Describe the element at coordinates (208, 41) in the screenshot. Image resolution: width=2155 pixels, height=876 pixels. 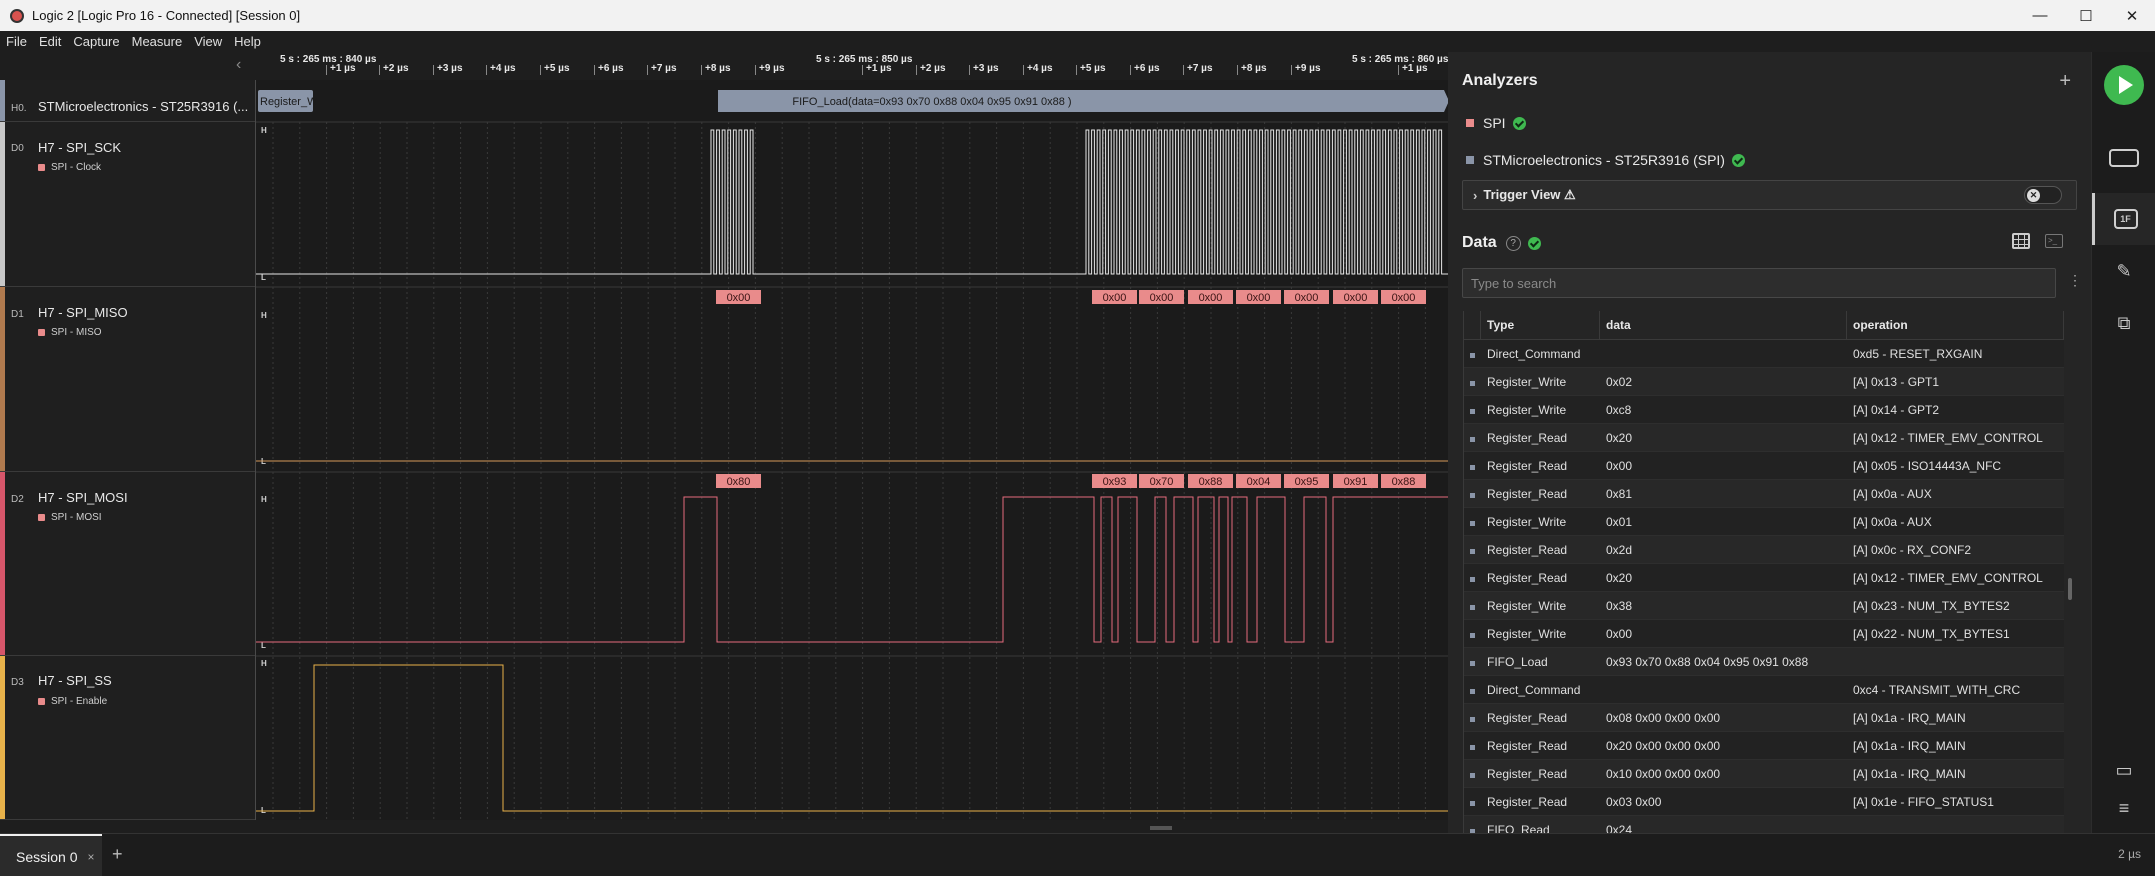
I see `menu-view: View` at that location.